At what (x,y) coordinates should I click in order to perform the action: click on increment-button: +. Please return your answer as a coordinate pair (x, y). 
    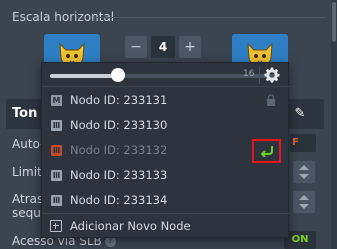
    Looking at the image, I should click on (190, 47).